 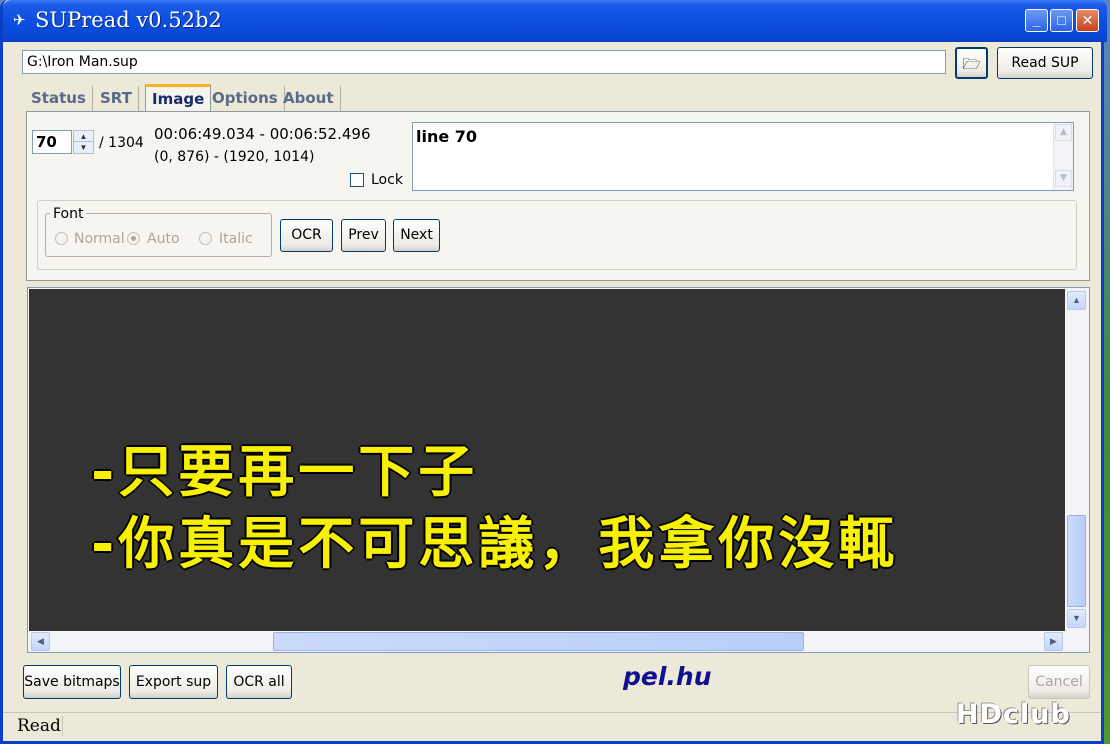 What do you see at coordinates (285, 472) in the screenshot?
I see `subtitle-bitmap-line-1: -只要再一下子` at bounding box center [285, 472].